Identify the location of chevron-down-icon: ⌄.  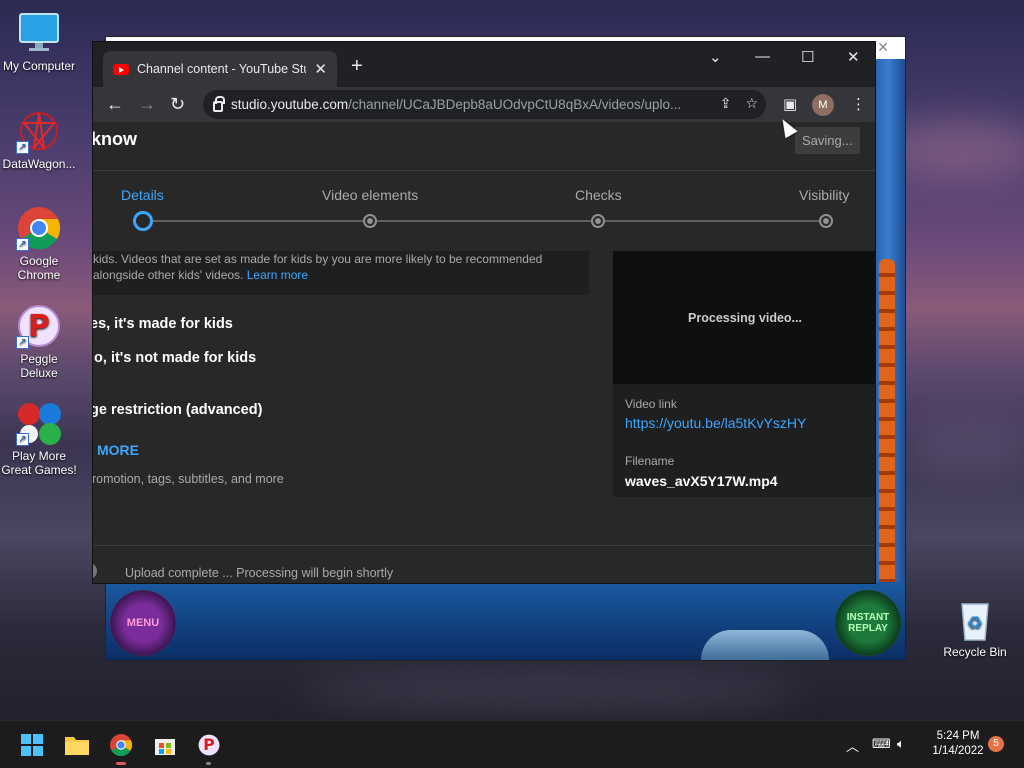
(715, 57).